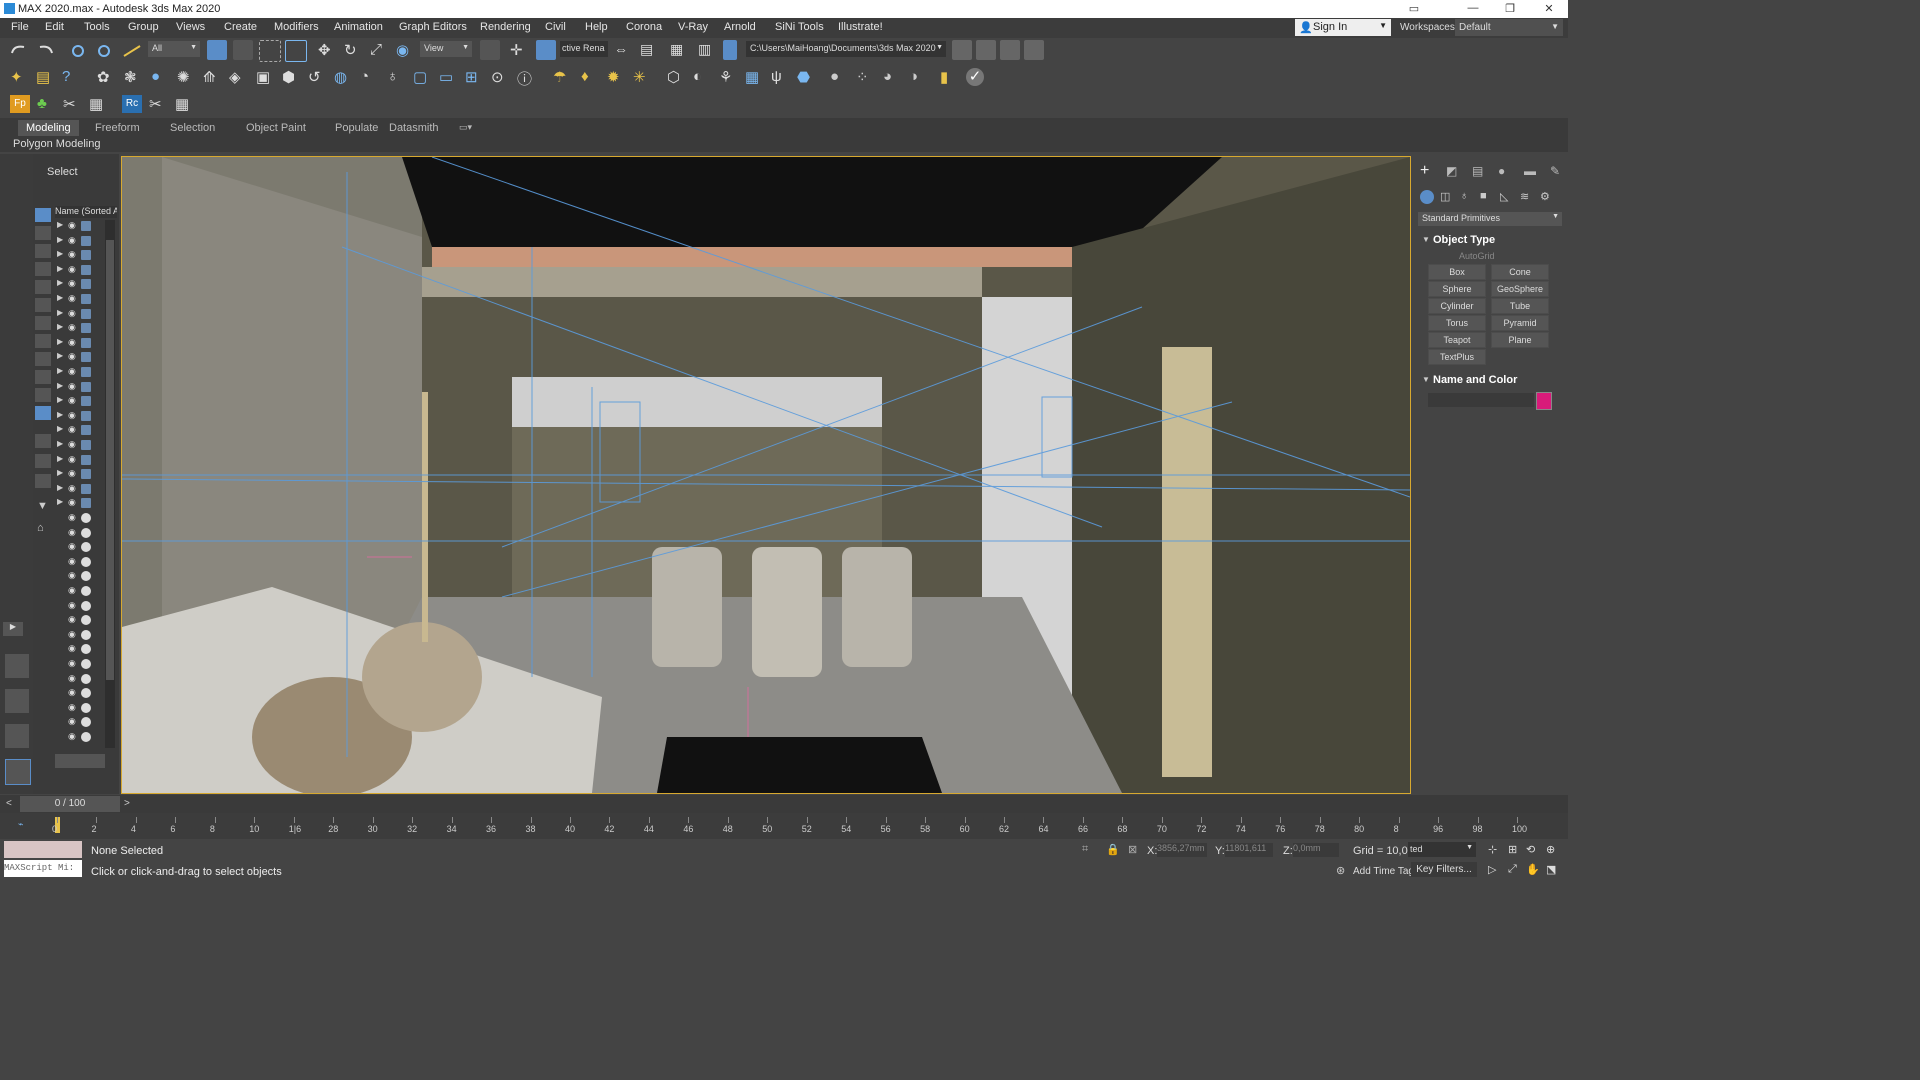 This screenshot has height=1080, width=1920. I want to click on sun-icon: ✺, so click(183, 77).